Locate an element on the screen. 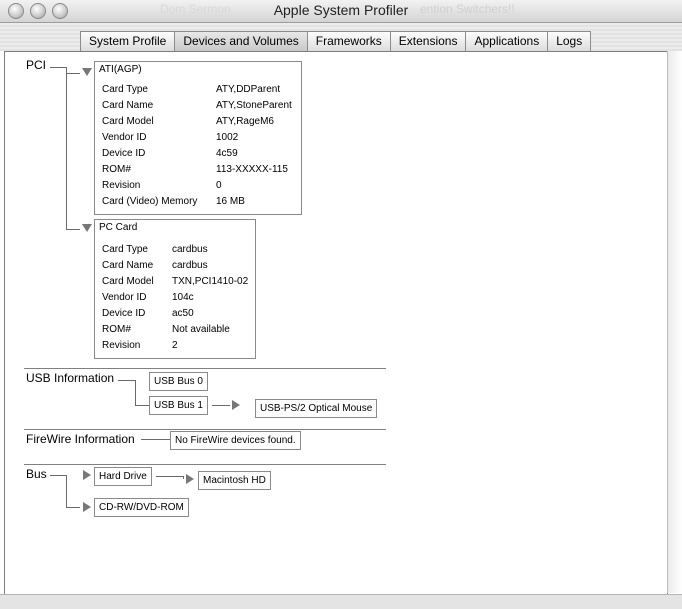 This screenshot has height=609, width=682. tab-logs: Logs is located at coordinates (569, 41).